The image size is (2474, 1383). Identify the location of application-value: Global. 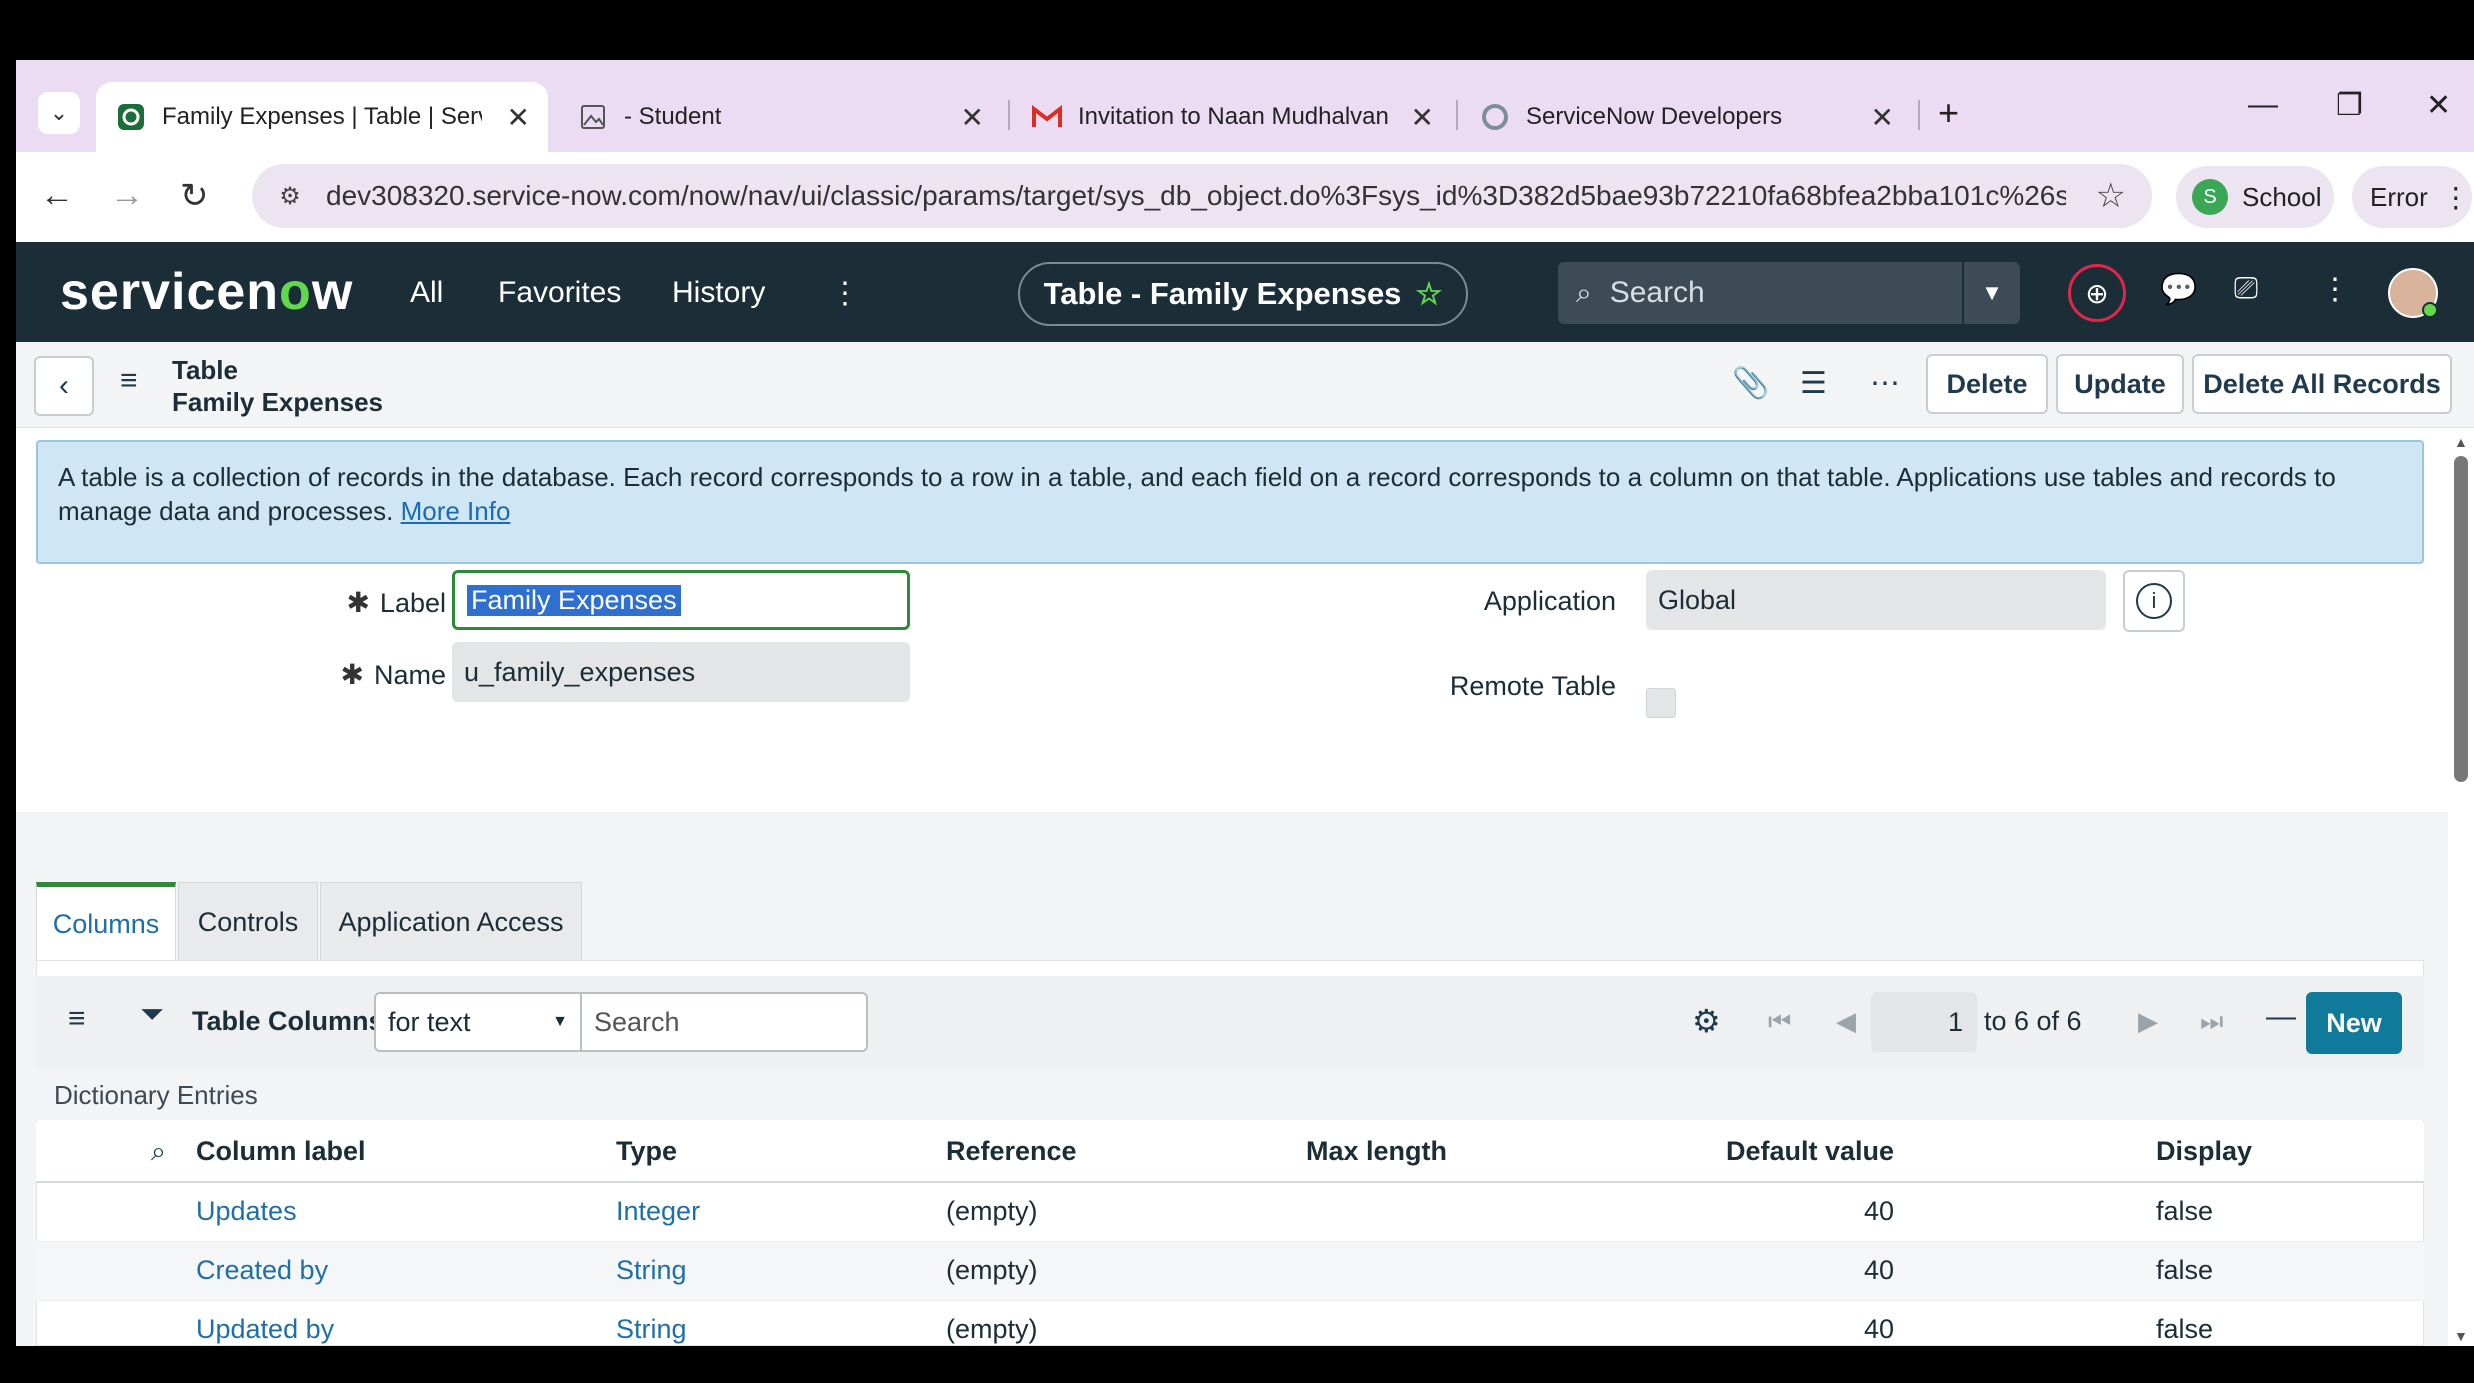
(1697, 599).